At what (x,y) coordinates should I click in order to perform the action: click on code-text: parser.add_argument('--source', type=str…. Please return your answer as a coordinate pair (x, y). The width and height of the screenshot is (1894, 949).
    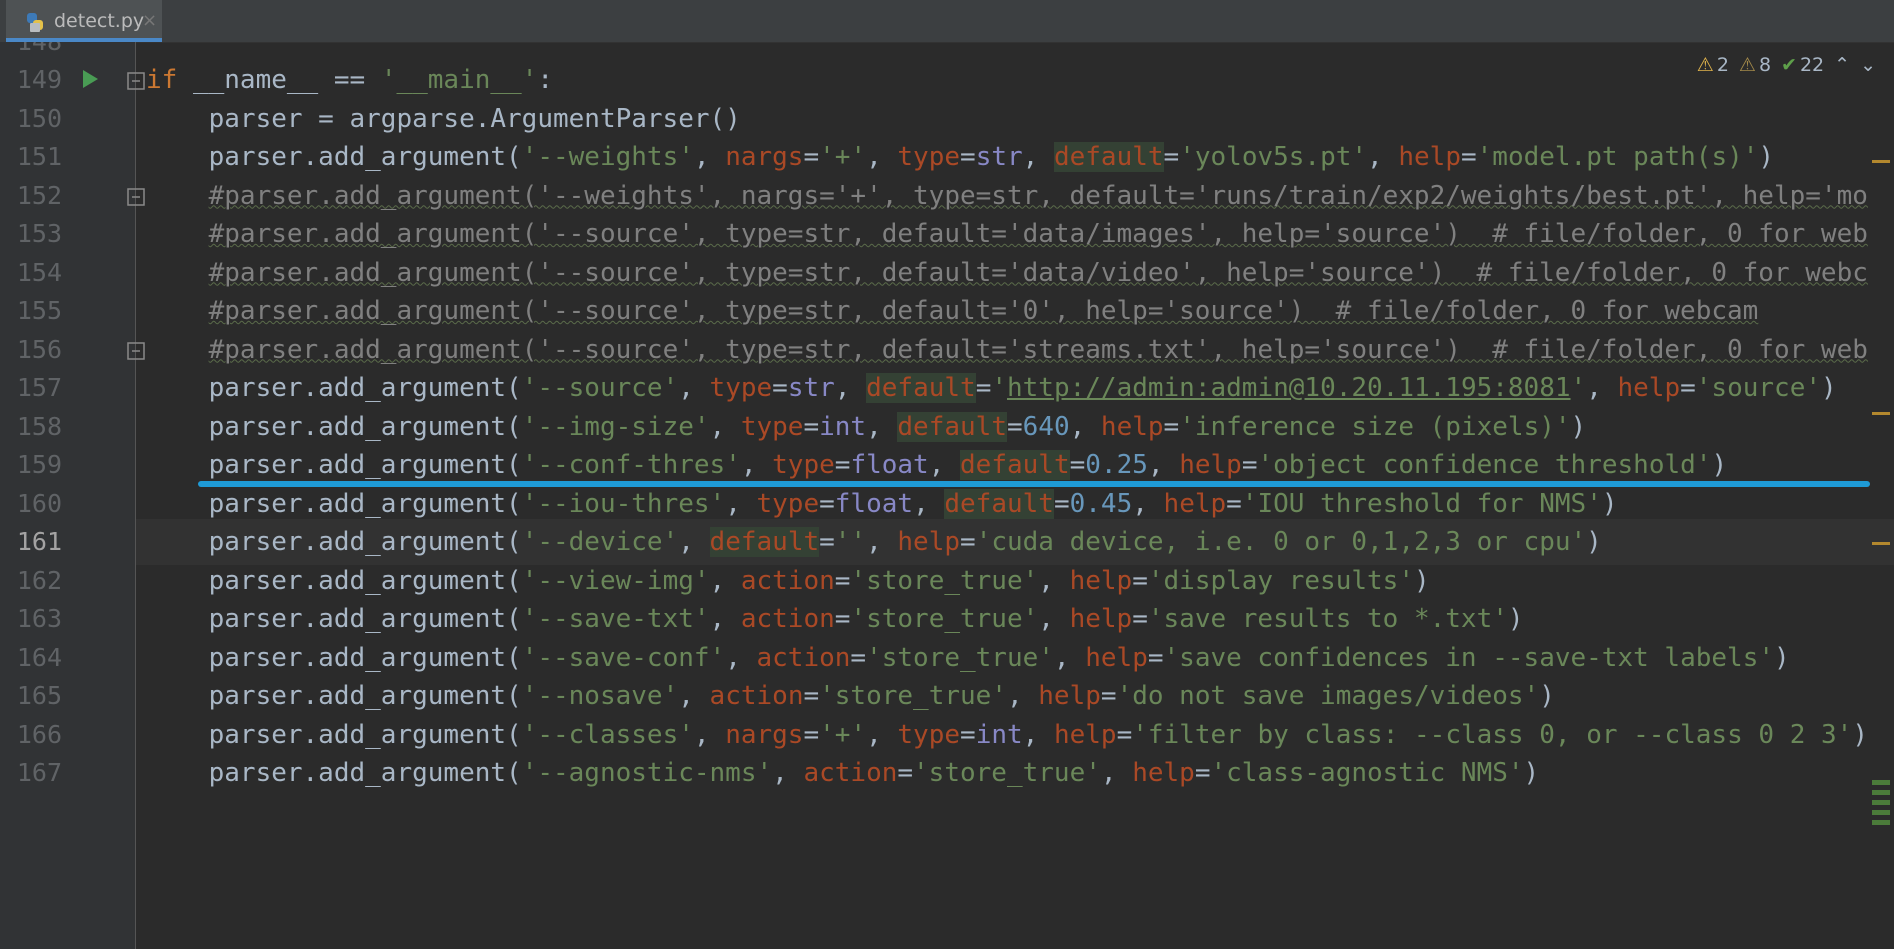
    Looking at the image, I should click on (991, 388).